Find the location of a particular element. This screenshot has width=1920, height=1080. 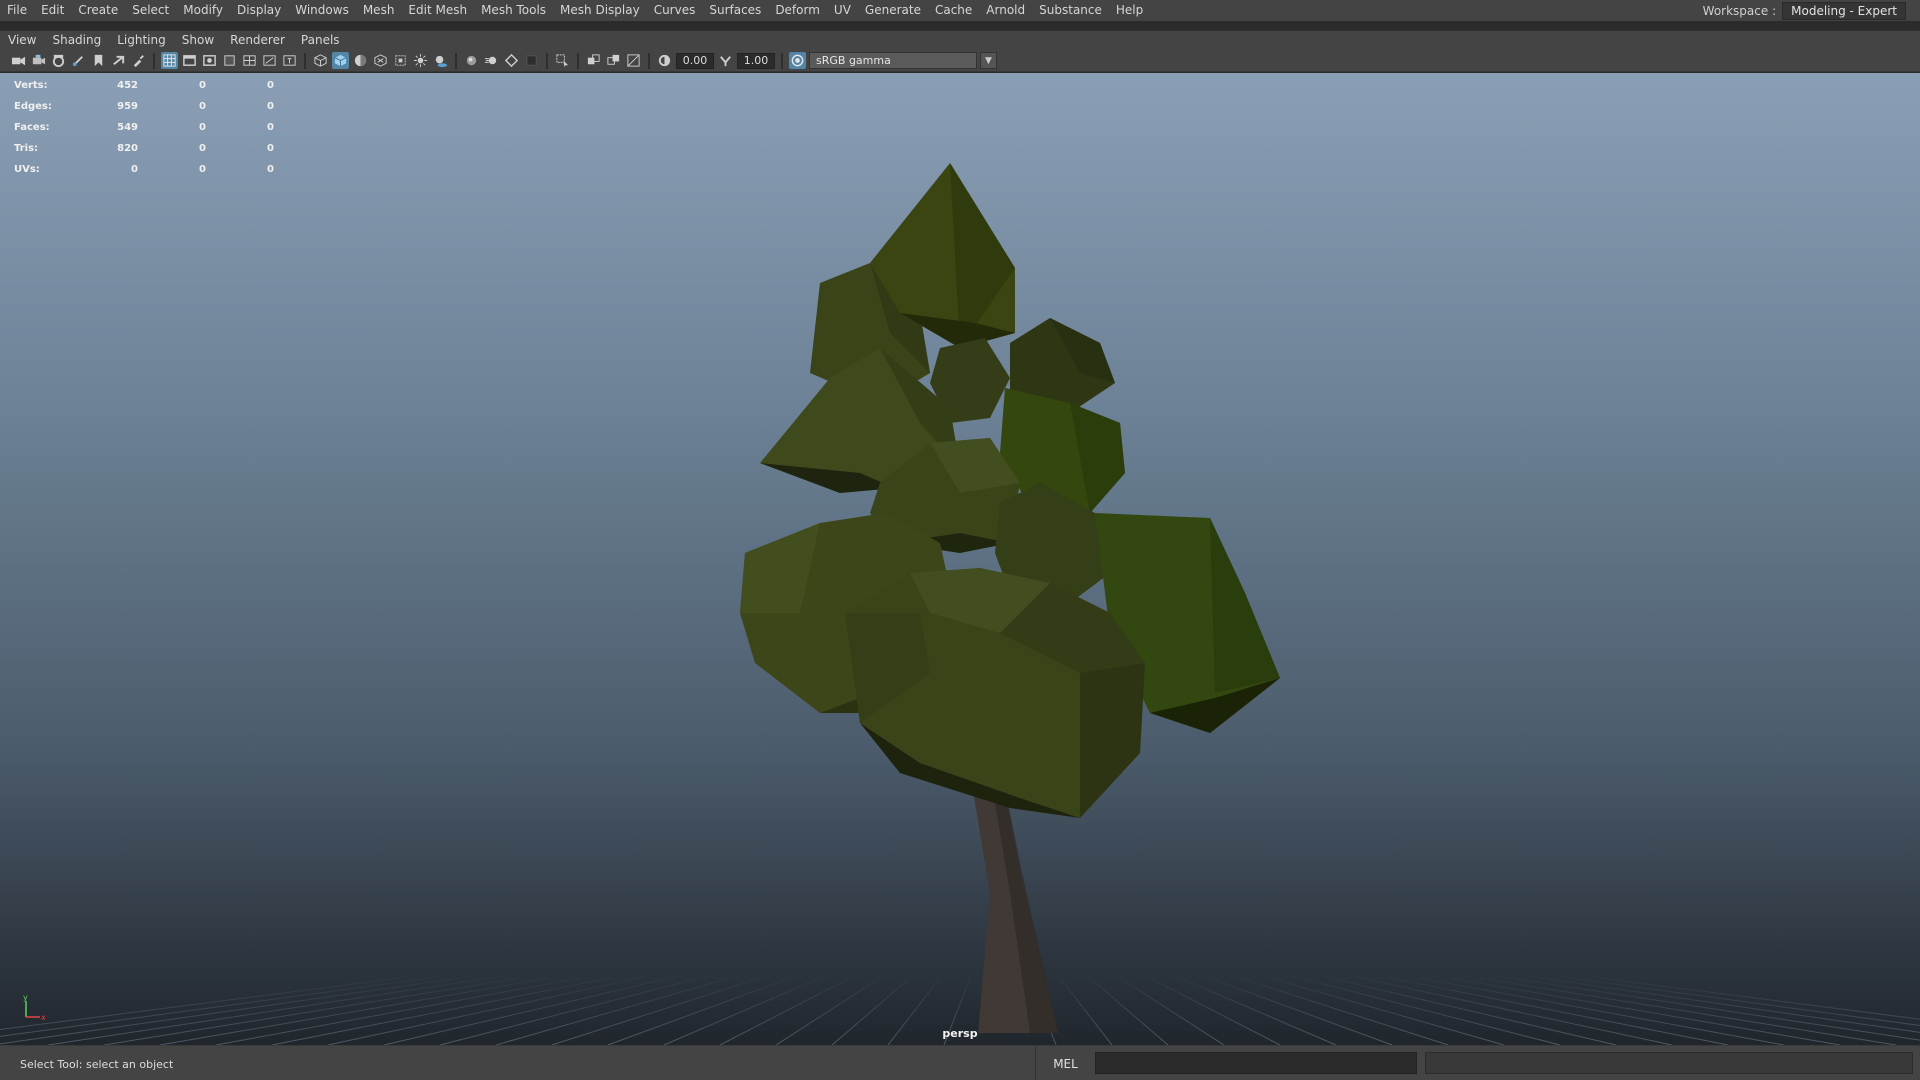

hud-row-verts: Verts: 452 0 0 is located at coordinates (150, 87).